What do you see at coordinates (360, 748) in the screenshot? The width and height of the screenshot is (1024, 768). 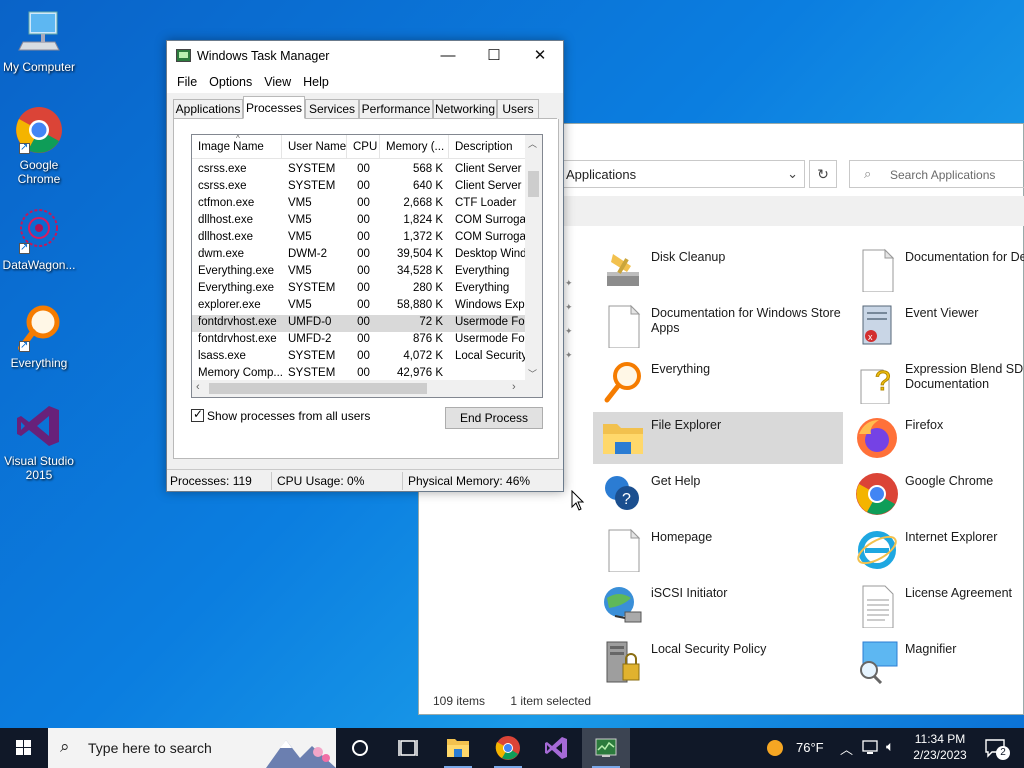 I see `cortana-button` at bounding box center [360, 748].